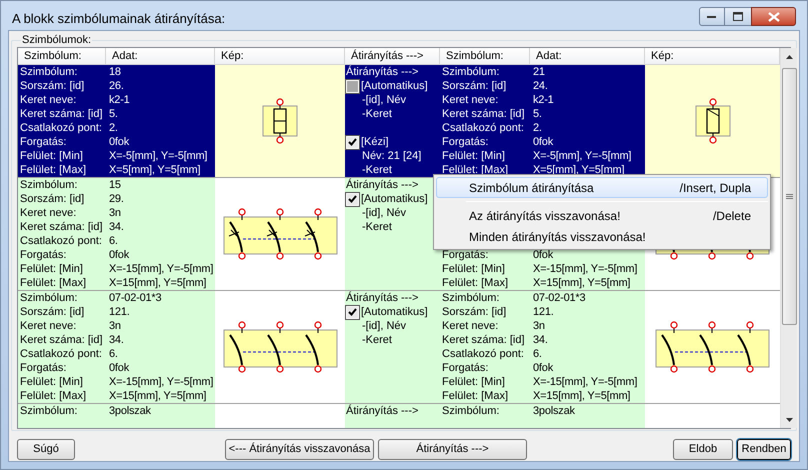 Image resolution: width=808 pixels, height=470 pixels. I want to click on field-value: 07-02-01*3, so click(135, 298).